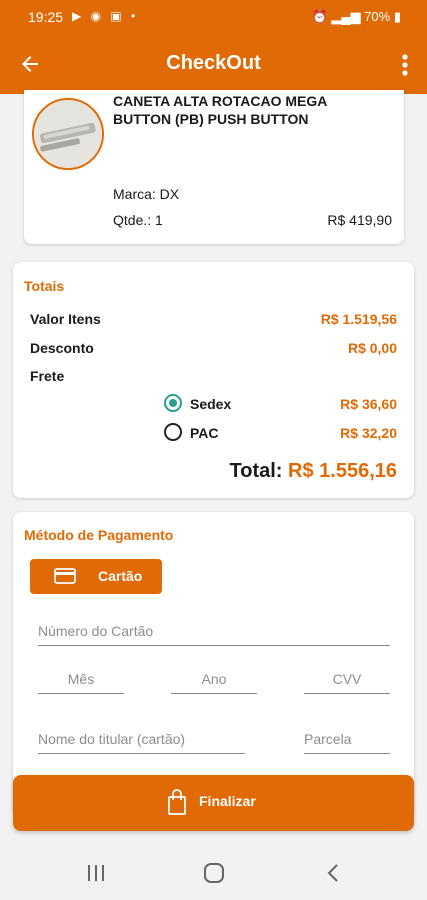  What do you see at coordinates (141, 742) in the screenshot?
I see `card-holder-input` at bounding box center [141, 742].